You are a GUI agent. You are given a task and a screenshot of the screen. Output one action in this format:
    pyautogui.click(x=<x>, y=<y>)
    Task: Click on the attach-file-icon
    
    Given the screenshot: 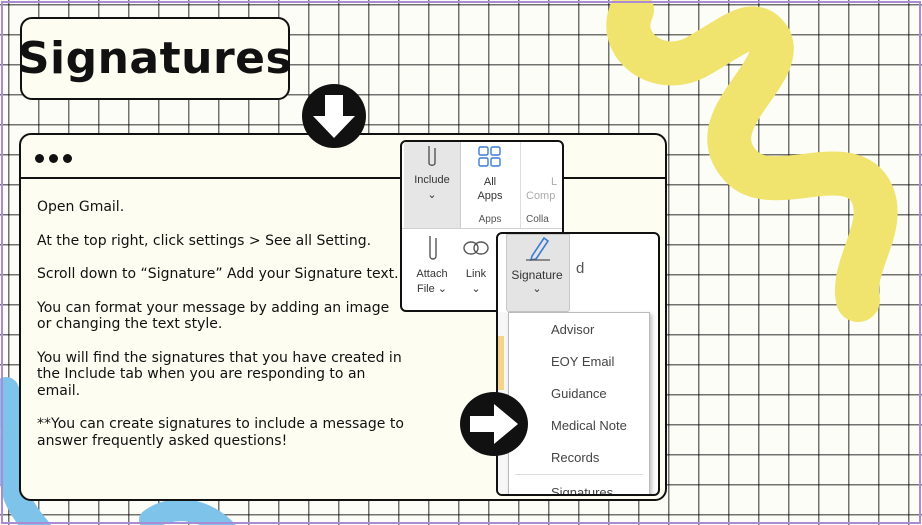 What is the action you would take?
    pyautogui.click(x=433, y=248)
    